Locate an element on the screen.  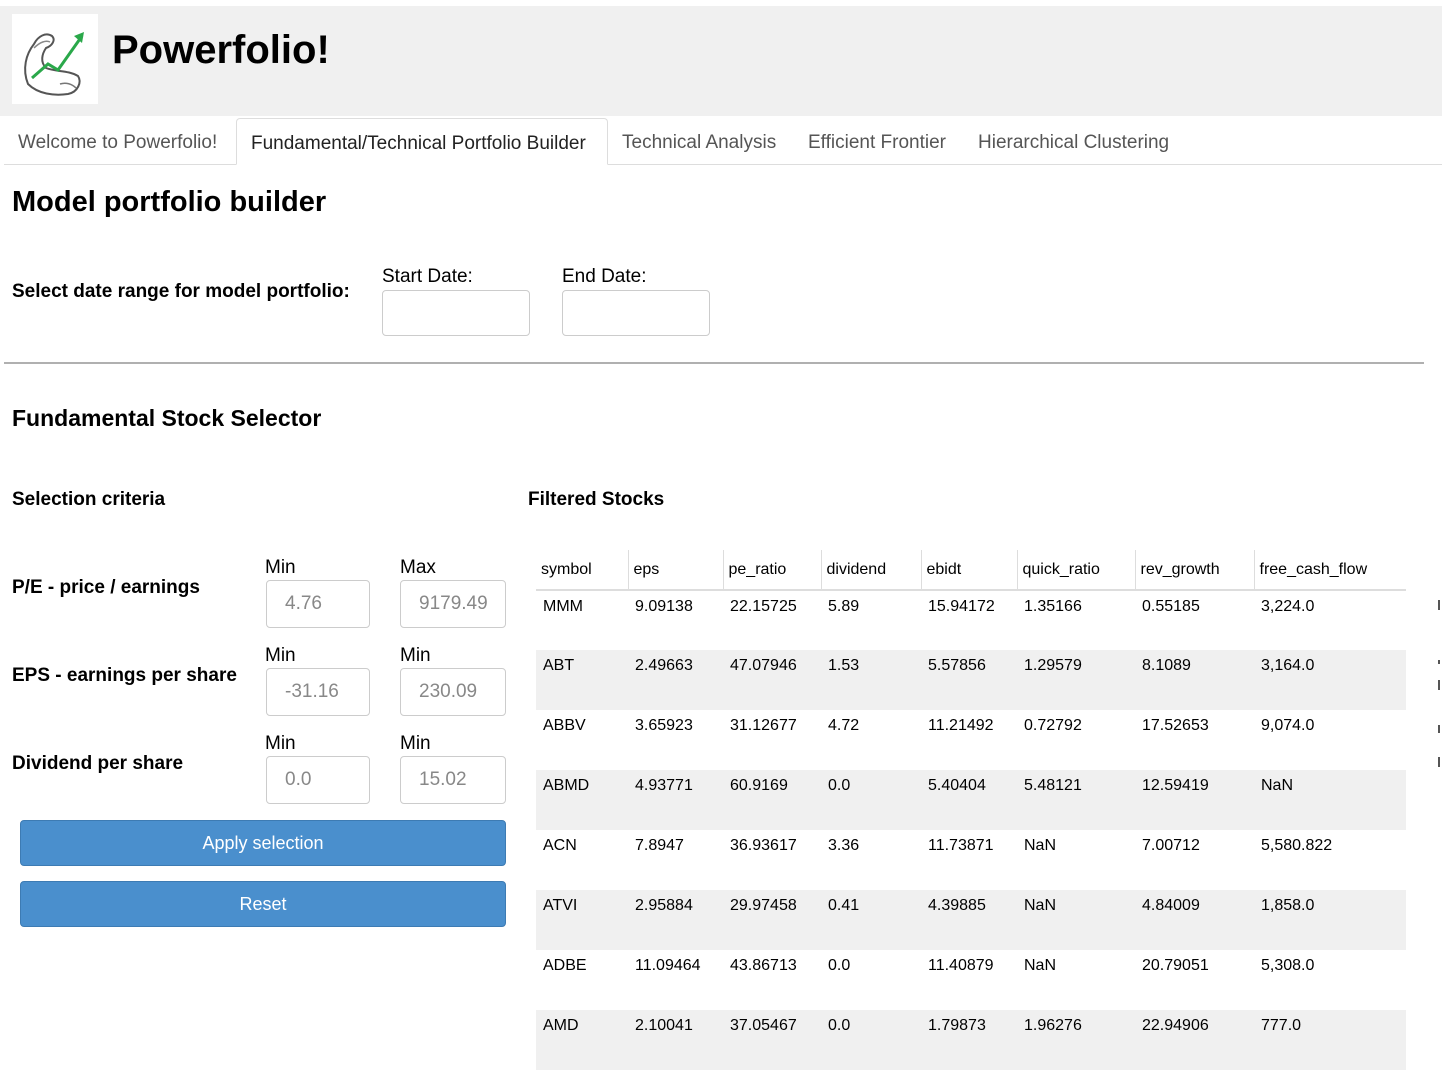
table-cell: 11.09464 is located at coordinates (675, 980).